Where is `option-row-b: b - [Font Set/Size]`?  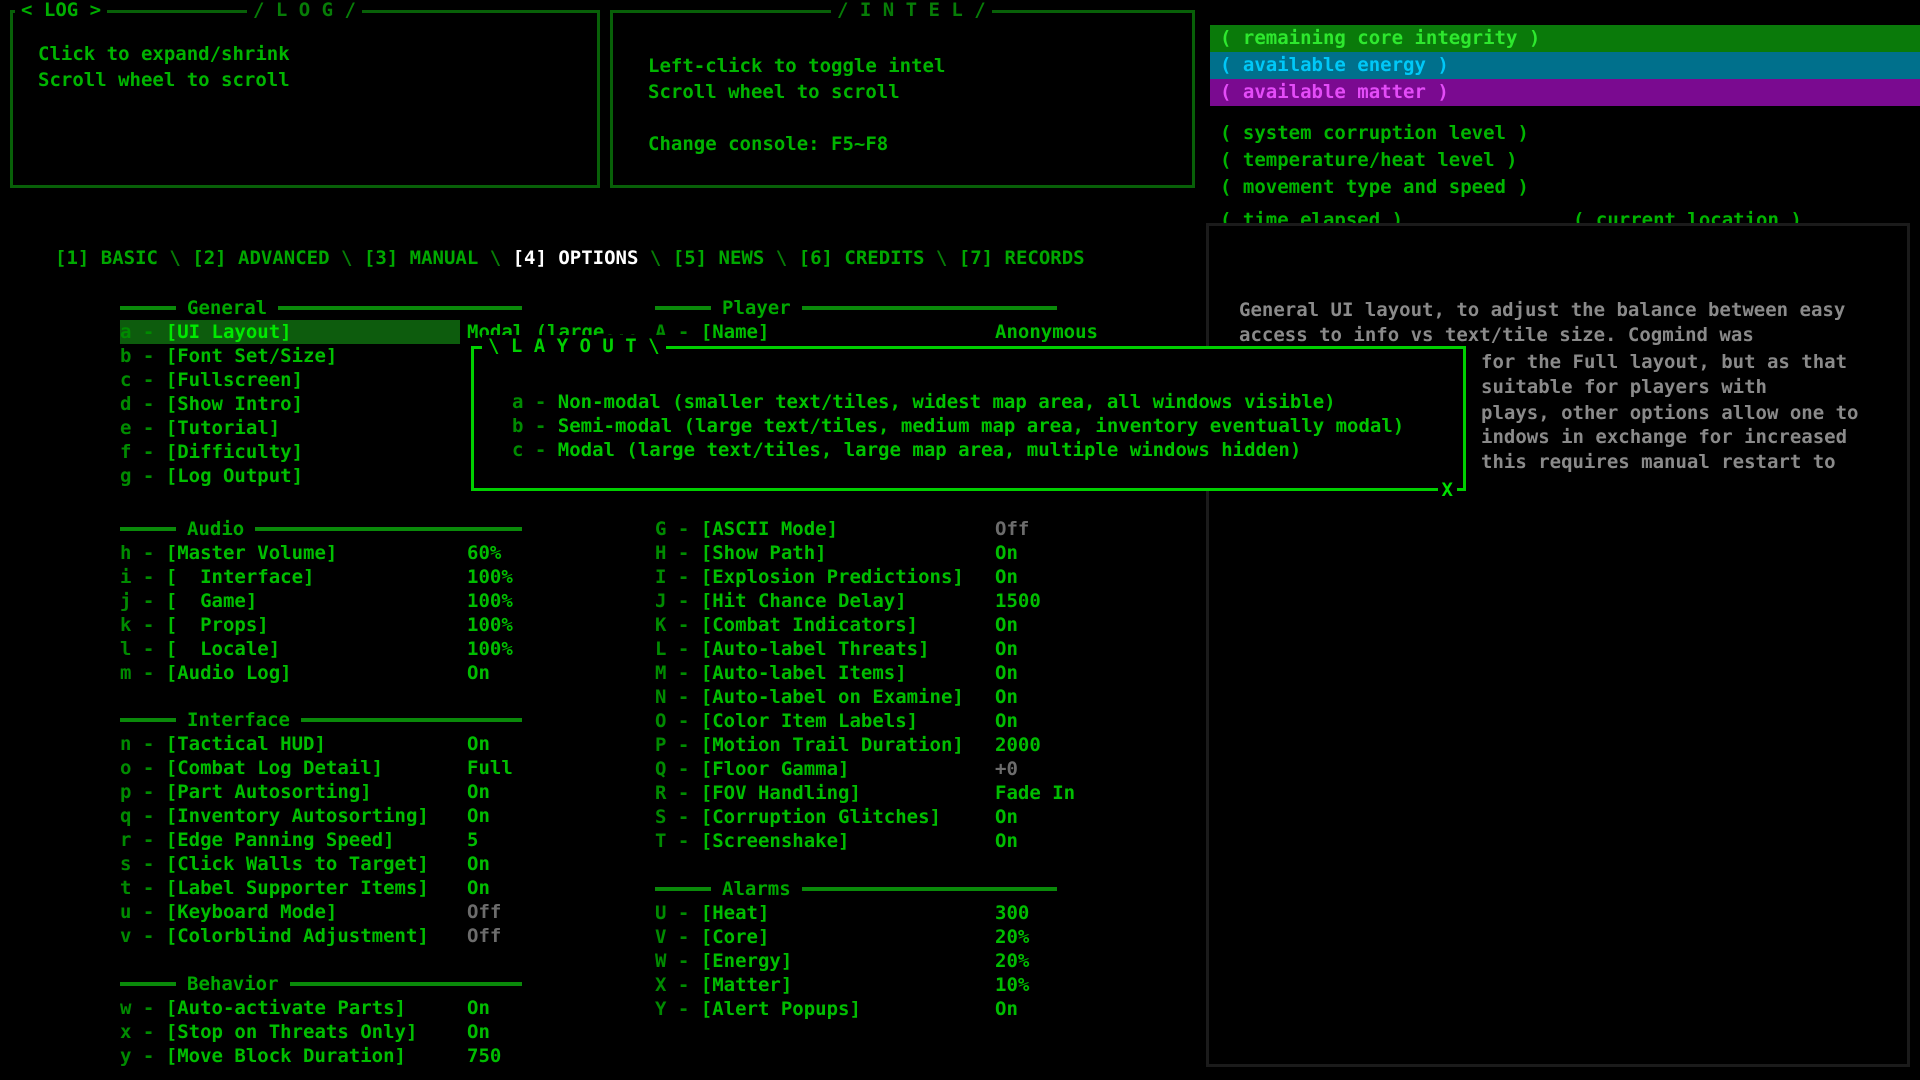
option-row-b: b - [Font Set/Size] is located at coordinates (290, 356).